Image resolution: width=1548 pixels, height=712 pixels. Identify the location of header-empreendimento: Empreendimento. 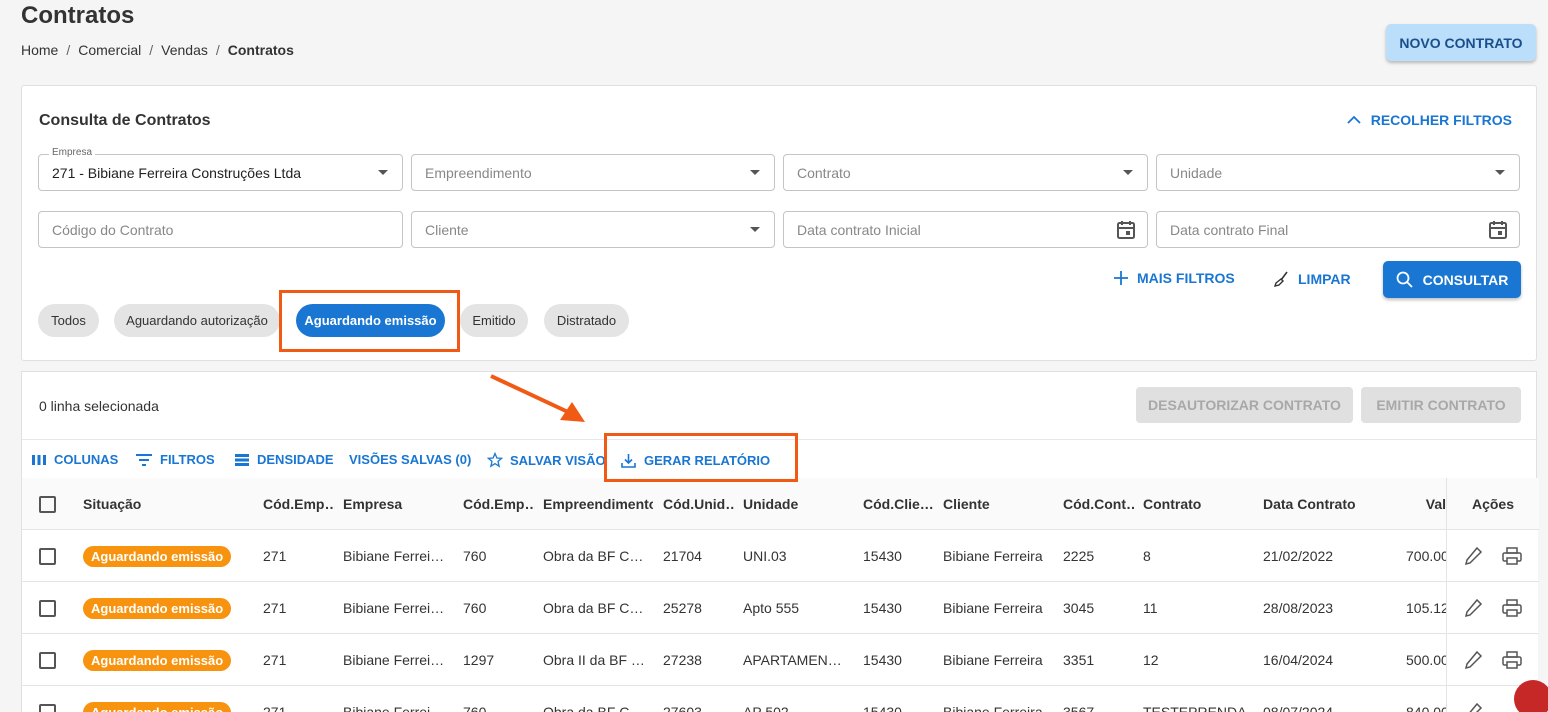
(598, 504).